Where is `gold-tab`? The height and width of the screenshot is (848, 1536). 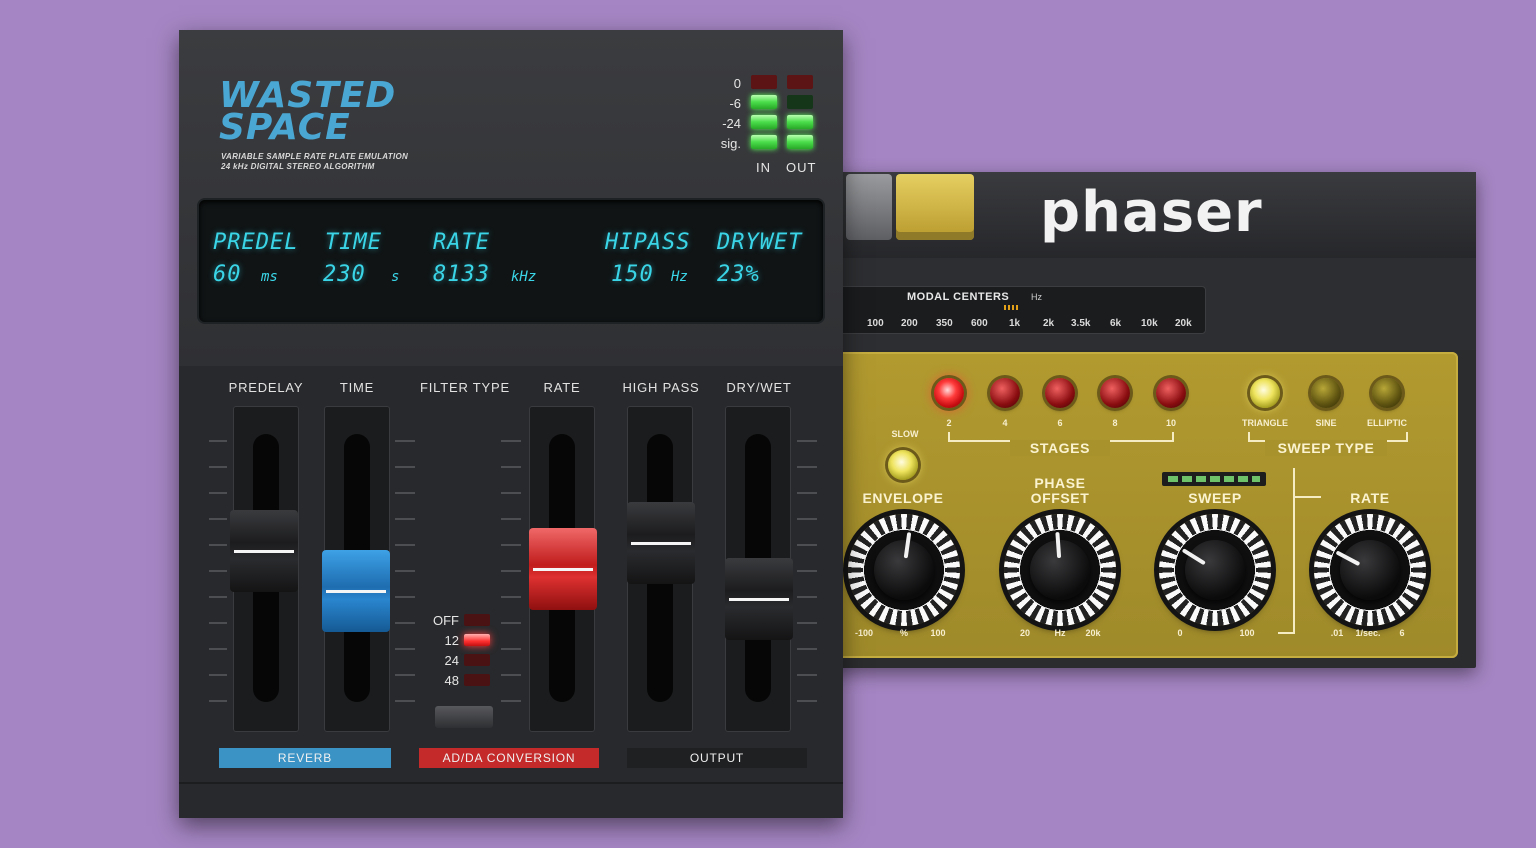
gold-tab is located at coordinates (935, 207).